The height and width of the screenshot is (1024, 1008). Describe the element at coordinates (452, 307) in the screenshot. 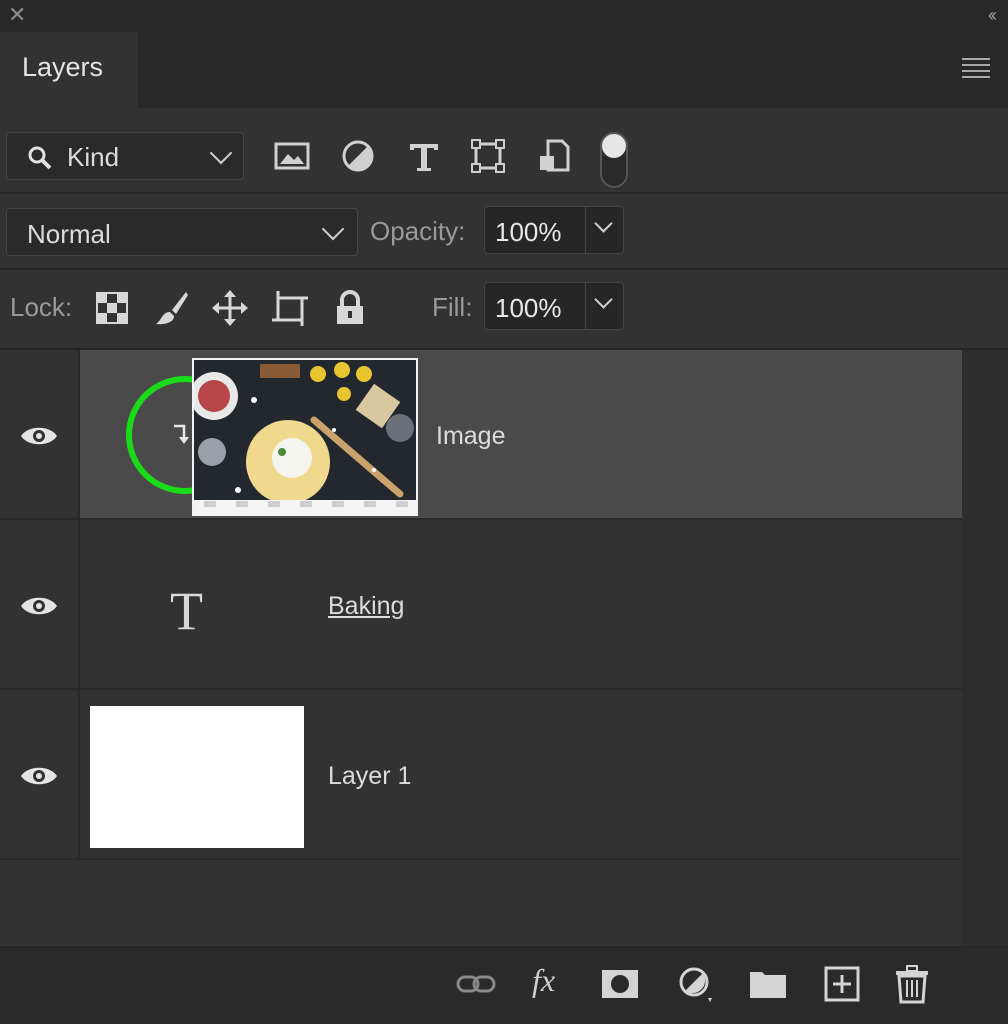

I see `fill-label: Fill:` at that location.